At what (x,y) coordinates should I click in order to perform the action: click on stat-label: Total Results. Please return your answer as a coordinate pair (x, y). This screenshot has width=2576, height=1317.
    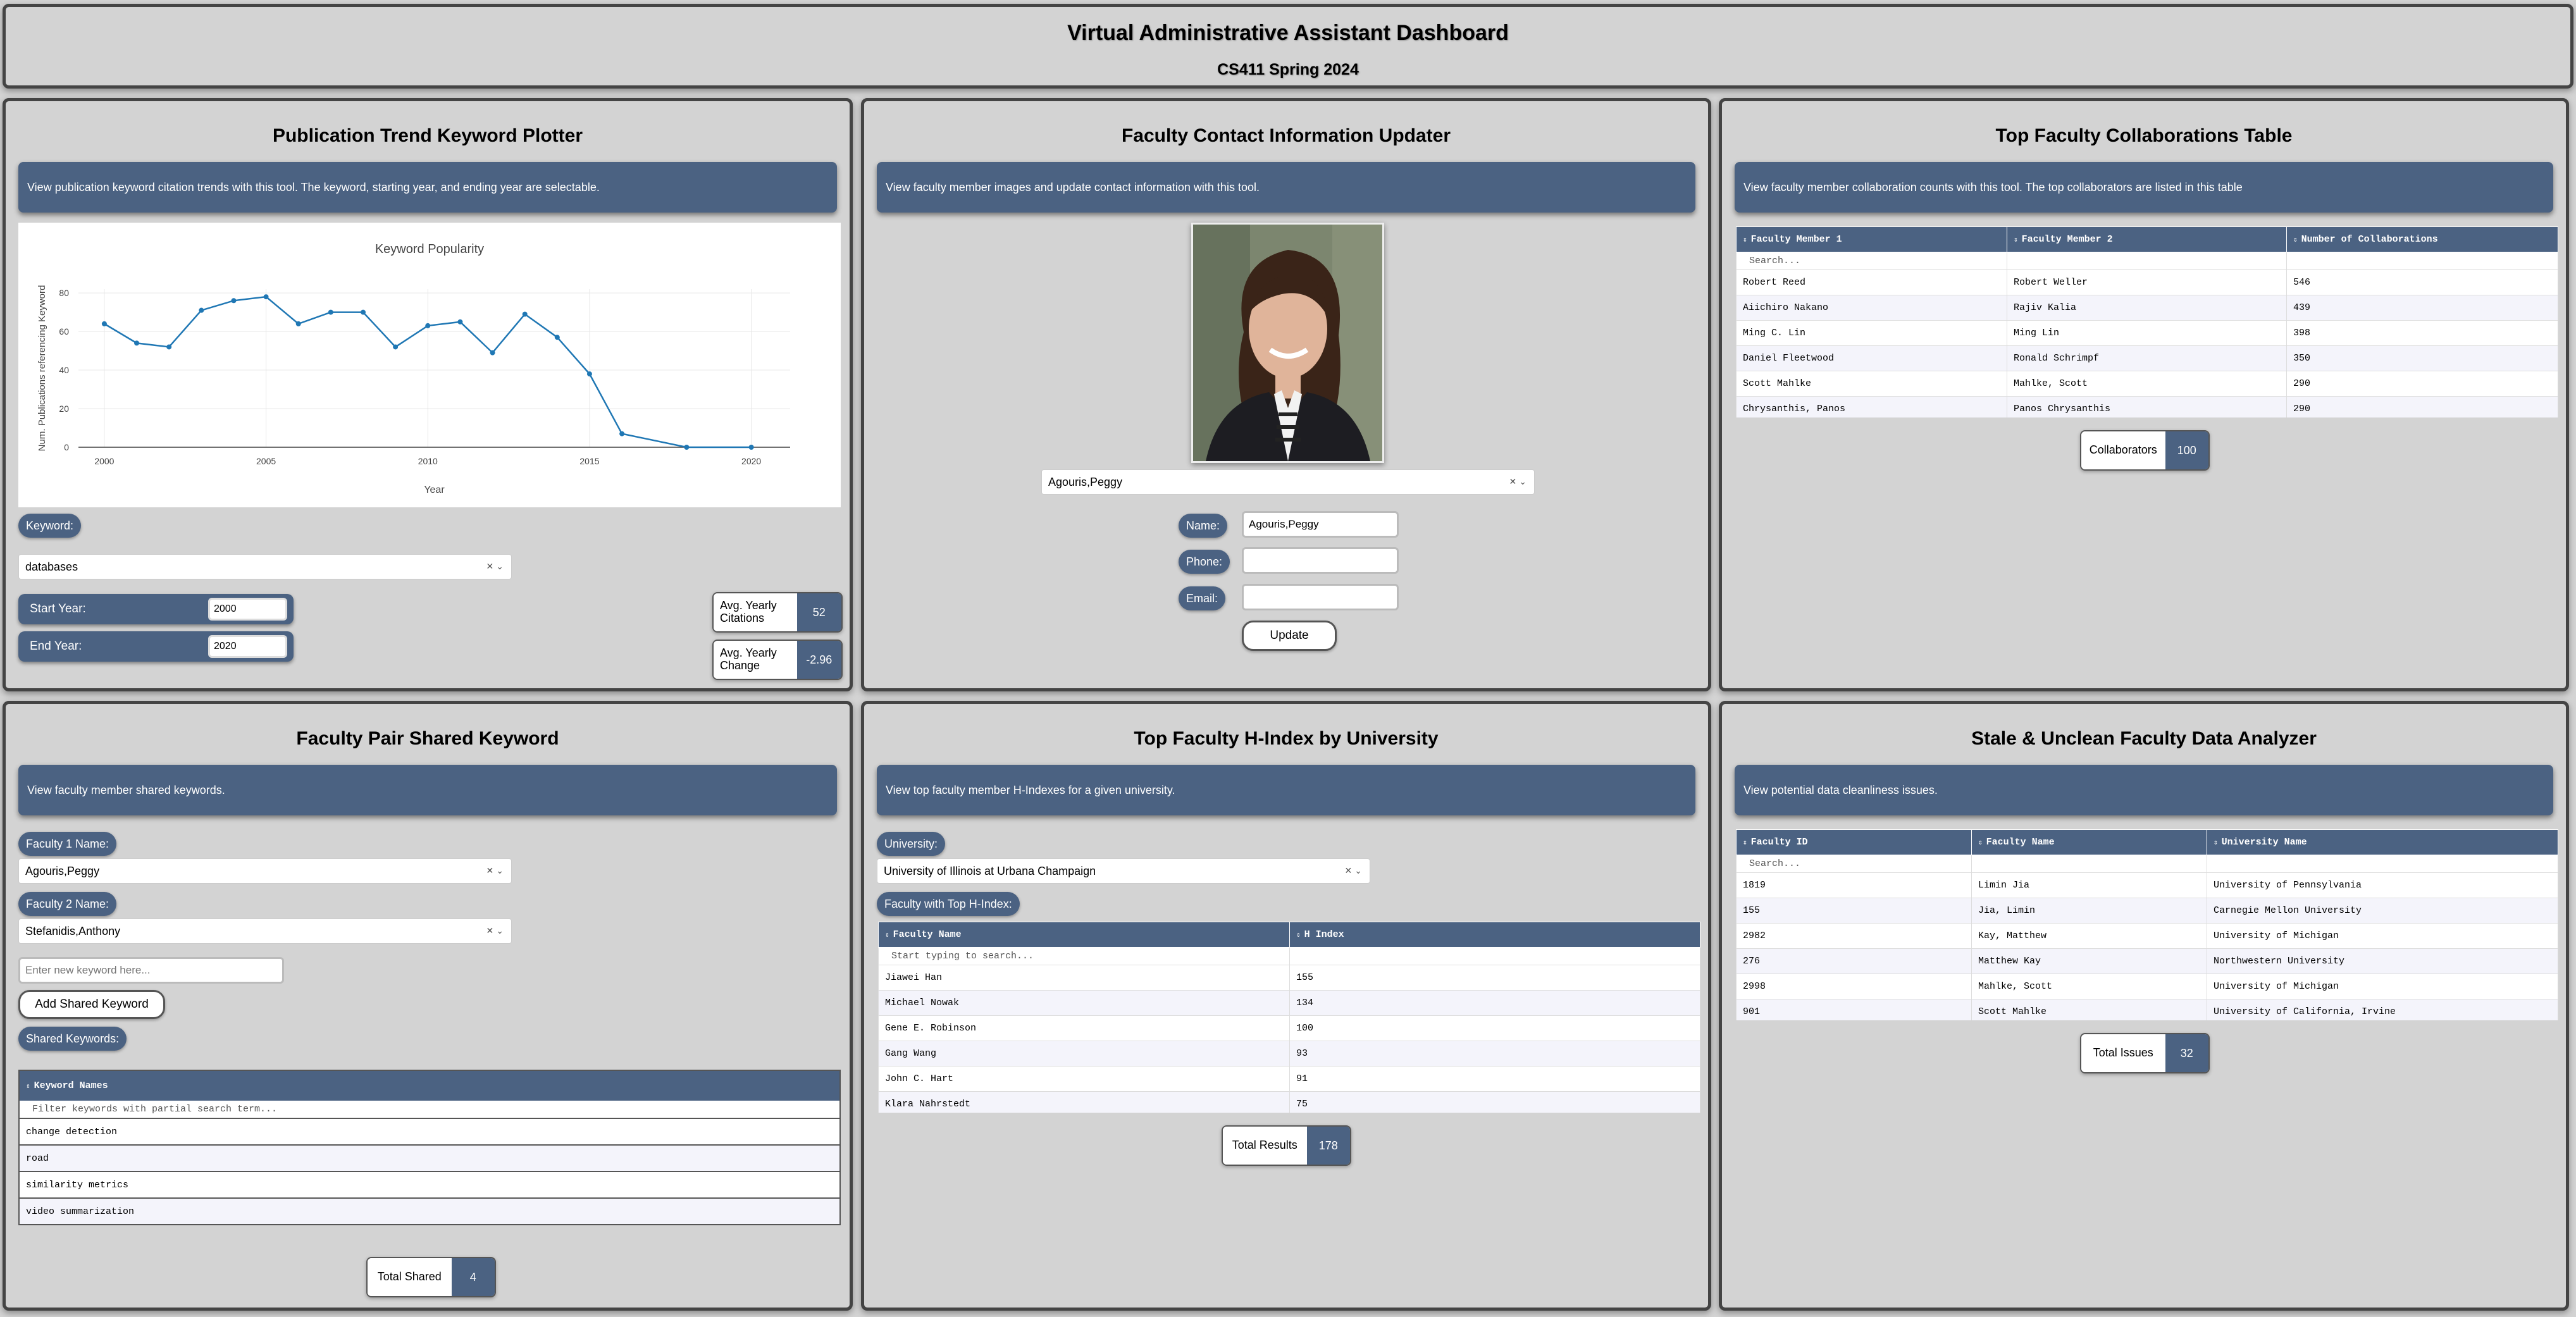
    Looking at the image, I should click on (1265, 1146).